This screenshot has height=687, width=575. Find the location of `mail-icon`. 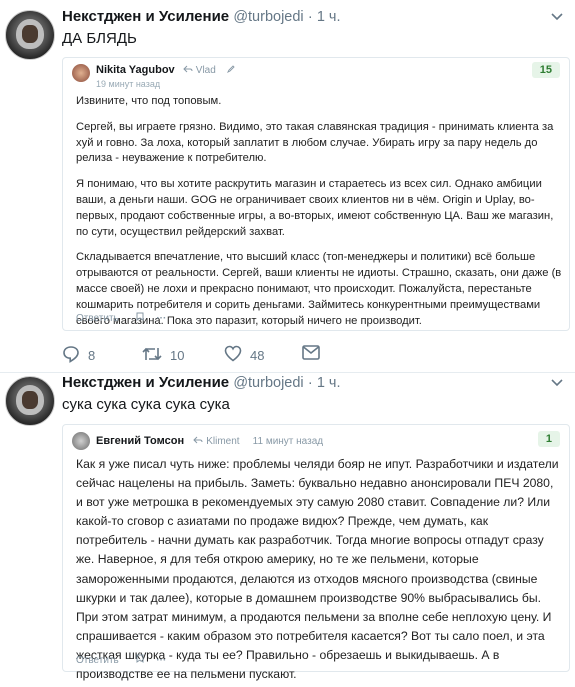

mail-icon is located at coordinates (315, 354).